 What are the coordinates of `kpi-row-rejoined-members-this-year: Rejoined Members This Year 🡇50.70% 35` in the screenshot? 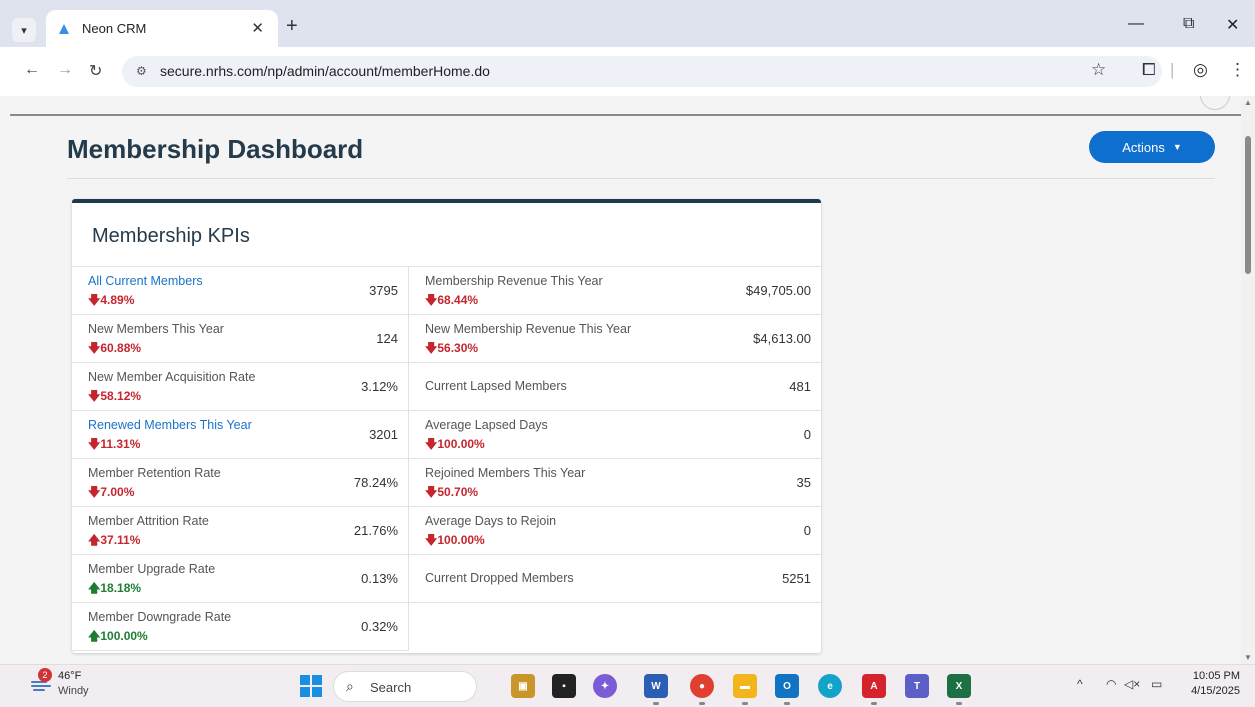 It's located at (615, 483).